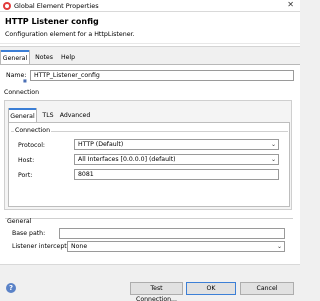 Image resolution: width=320 pixels, height=301 pixels. I want to click on host-select-value: All Interfaces [0.0.0.0] (default), so click(127, 159).